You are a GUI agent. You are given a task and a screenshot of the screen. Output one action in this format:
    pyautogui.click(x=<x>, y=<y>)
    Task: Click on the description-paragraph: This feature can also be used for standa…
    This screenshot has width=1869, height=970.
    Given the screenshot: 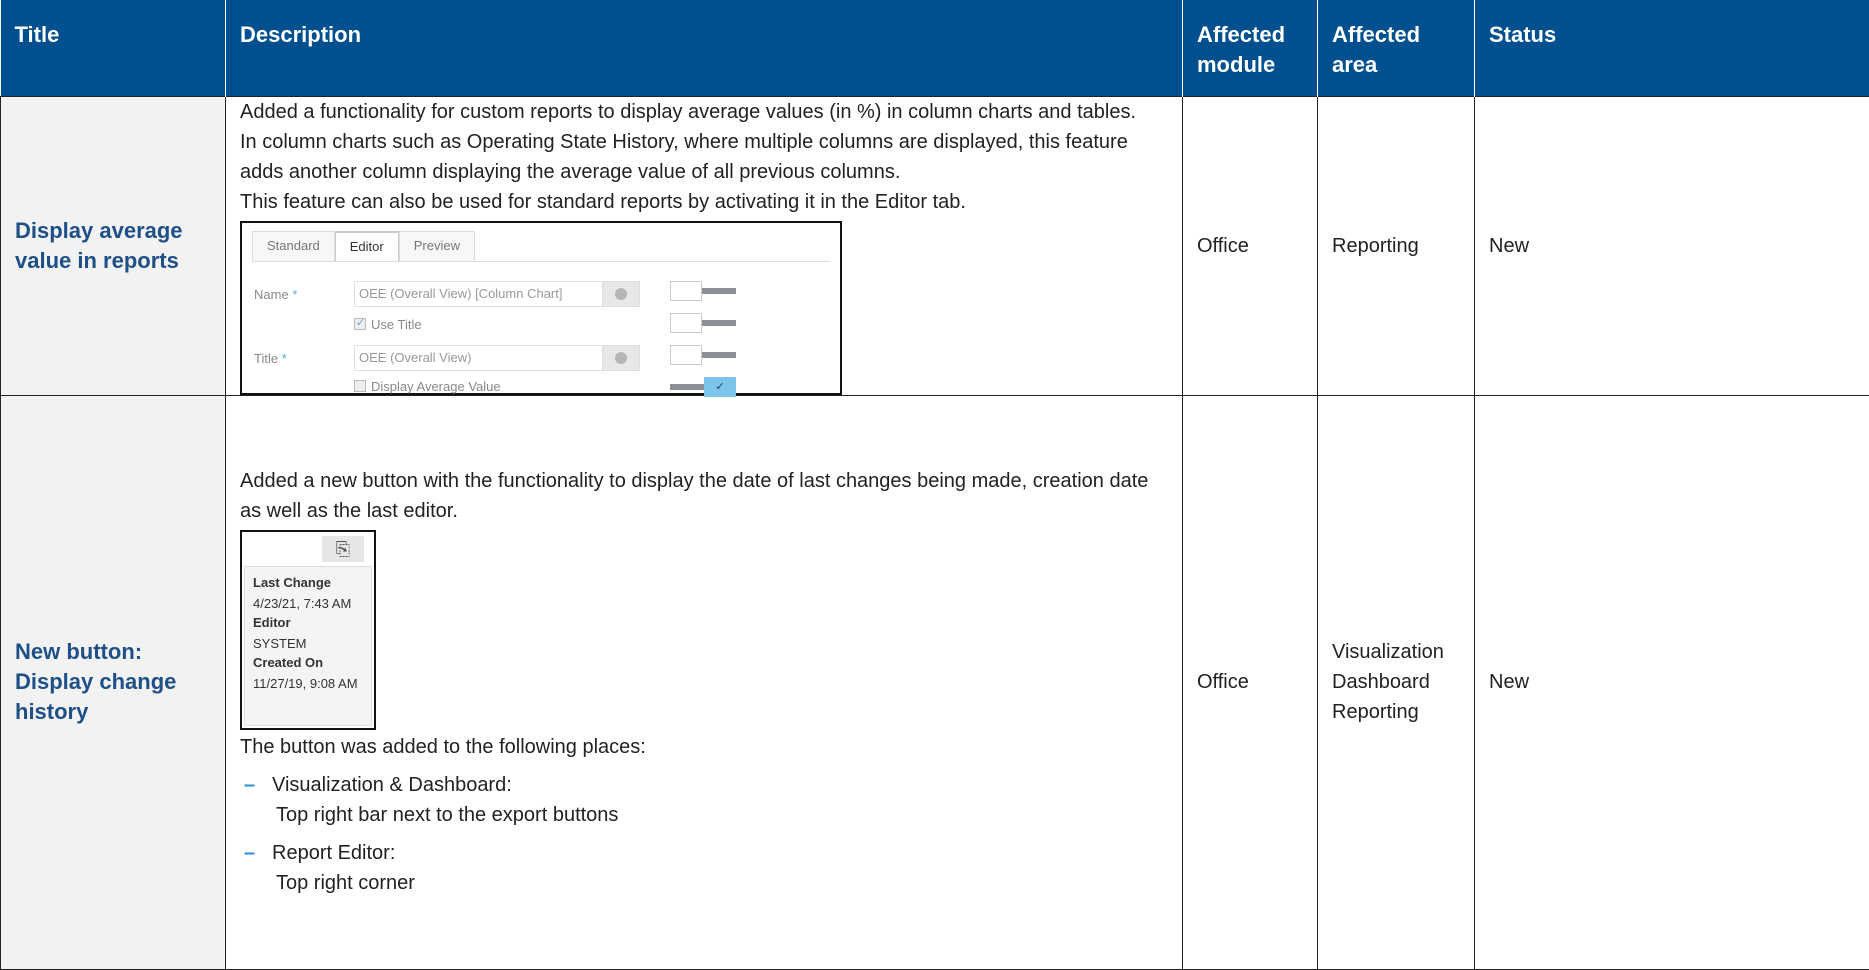 What is the action you would take?
    pyautogui.click(x=704, y=202)
    